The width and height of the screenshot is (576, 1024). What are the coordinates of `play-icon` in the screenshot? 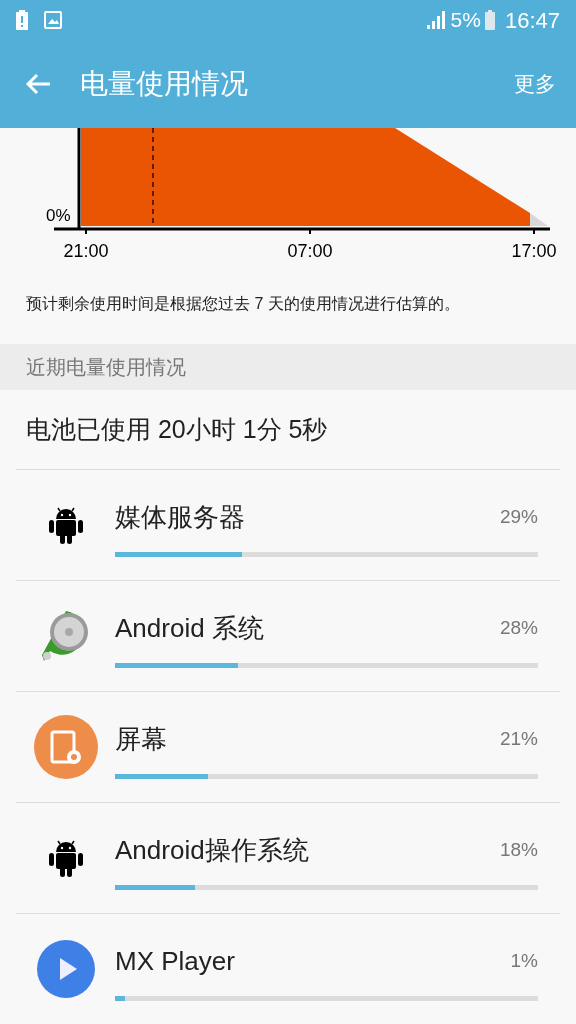 It's located at (65, 969).